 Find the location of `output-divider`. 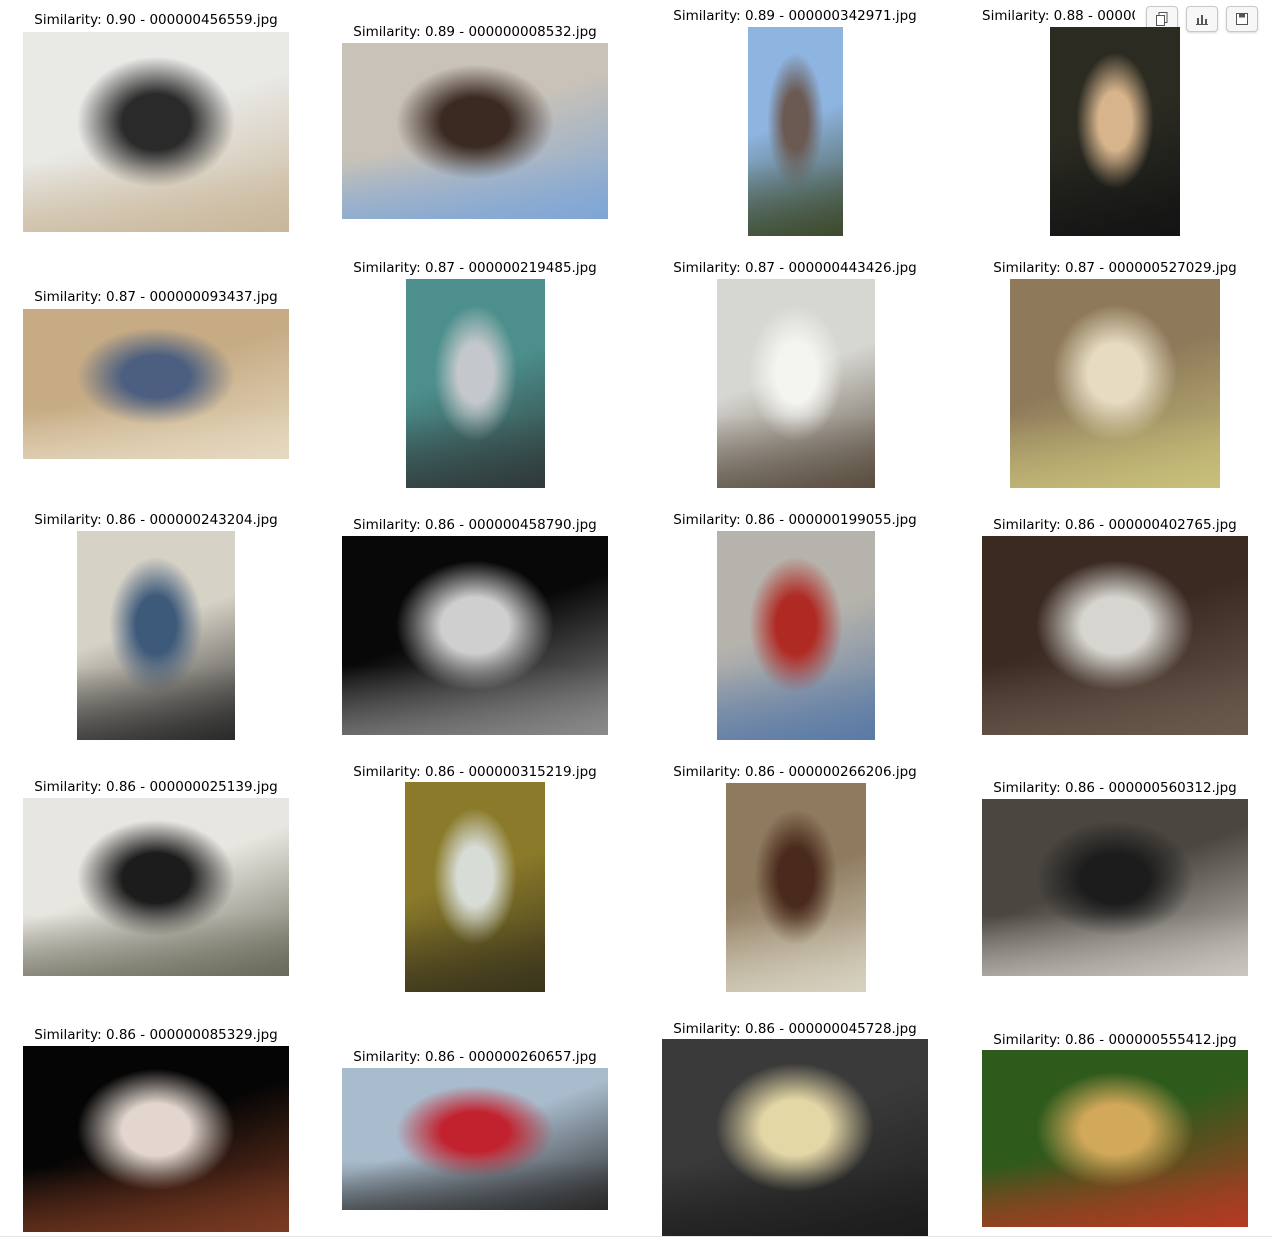

output-divider is located at coordinates (636, 1236).